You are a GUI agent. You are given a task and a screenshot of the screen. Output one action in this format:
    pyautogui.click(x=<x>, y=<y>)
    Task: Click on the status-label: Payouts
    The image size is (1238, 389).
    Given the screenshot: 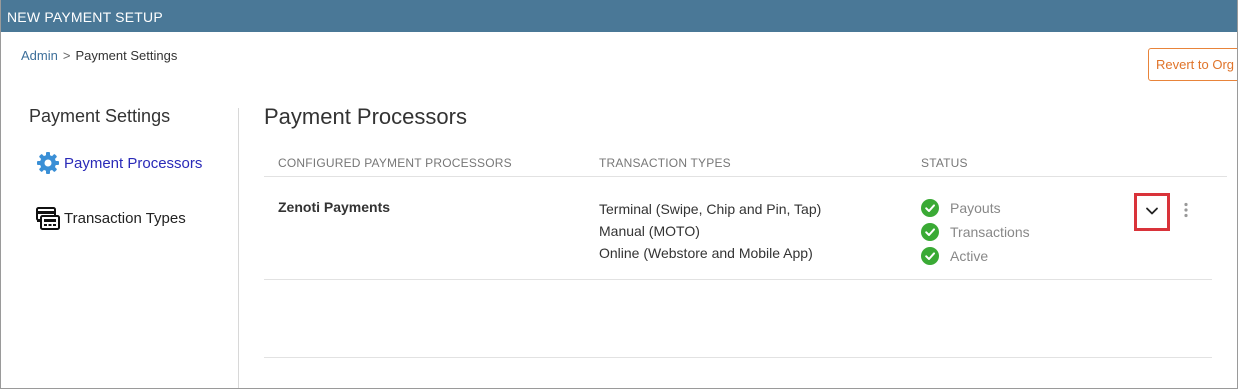 What is the action you would take?
    pyautogui.click(x=975, y=208)
    